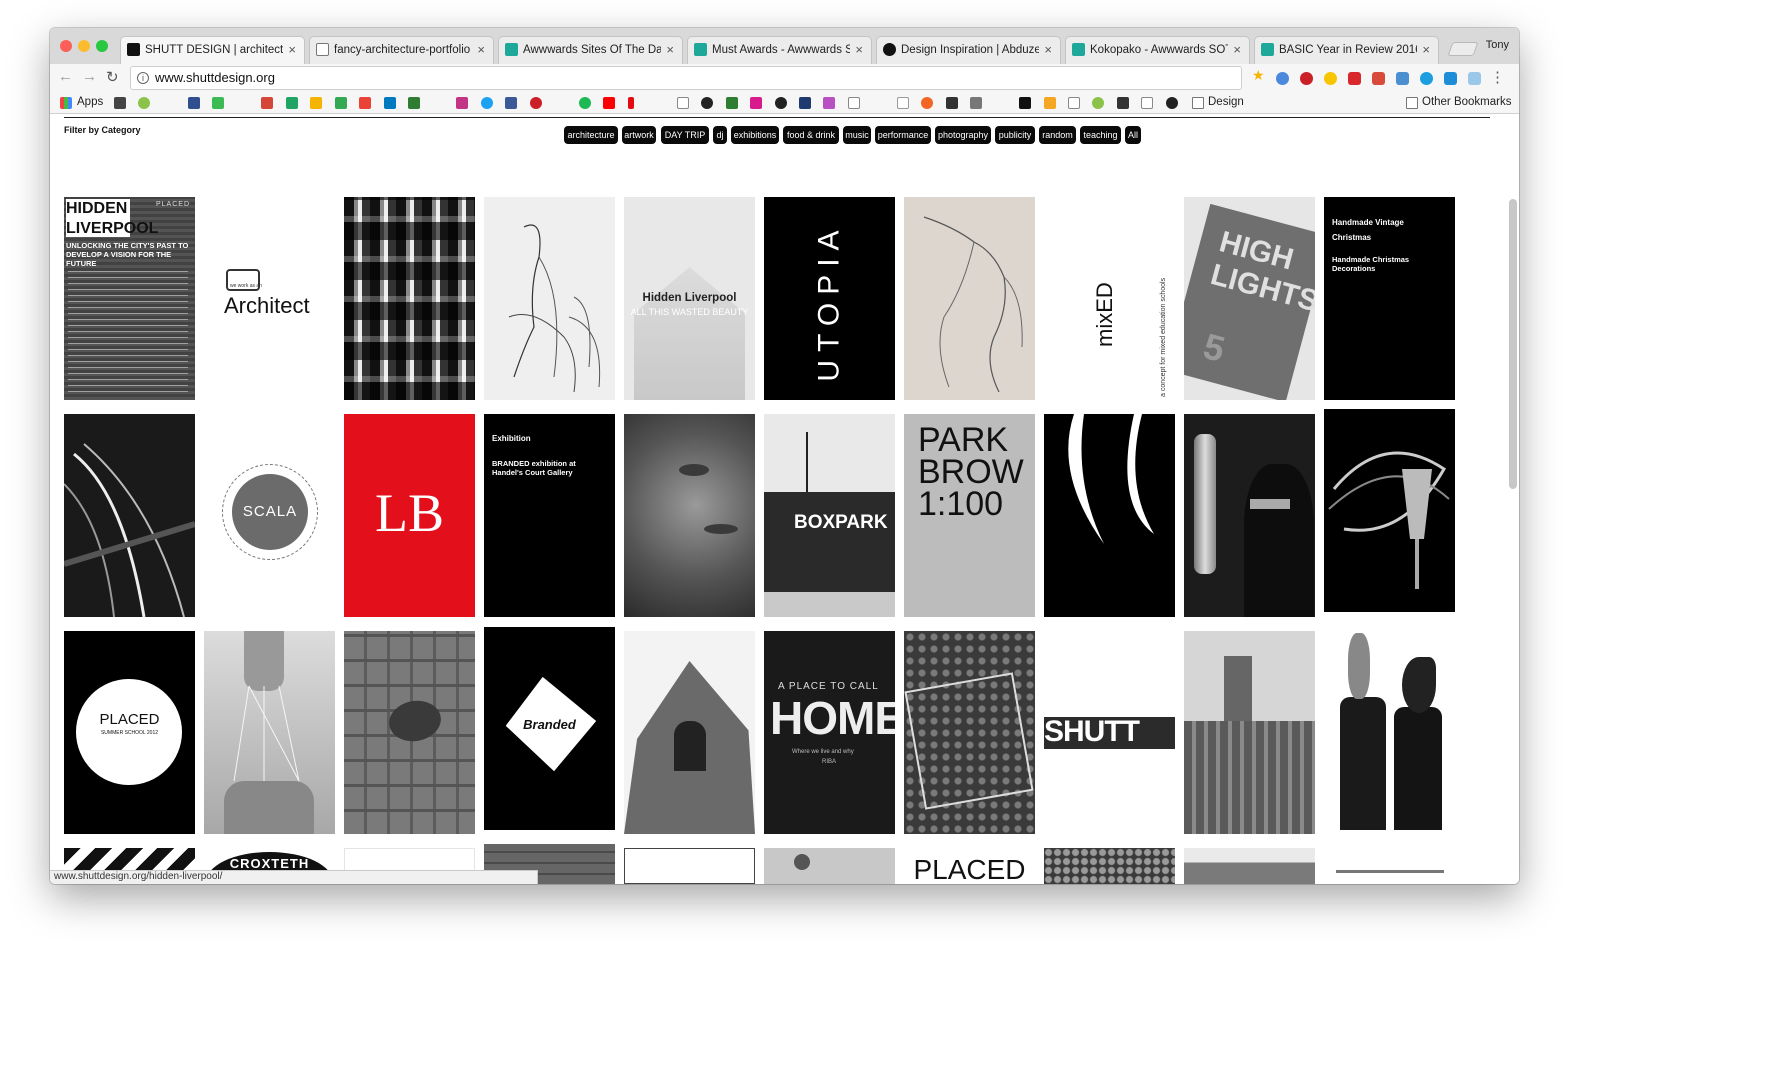  Describe the element at coordinates (903, 135) in the screenshot. I see `category-chip-performance: performance` at that location.